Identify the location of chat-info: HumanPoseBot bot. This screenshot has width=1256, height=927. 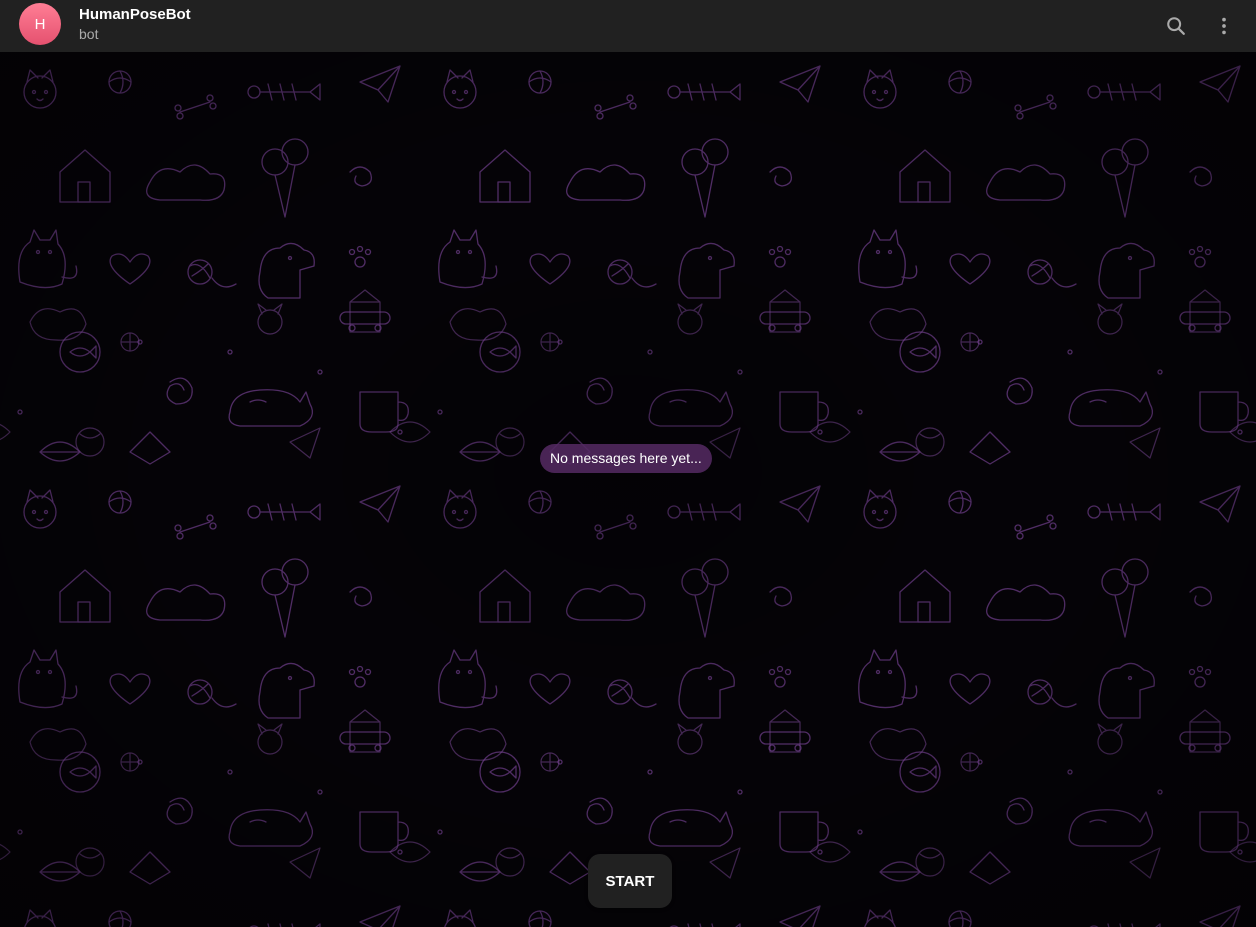
(135, 24).